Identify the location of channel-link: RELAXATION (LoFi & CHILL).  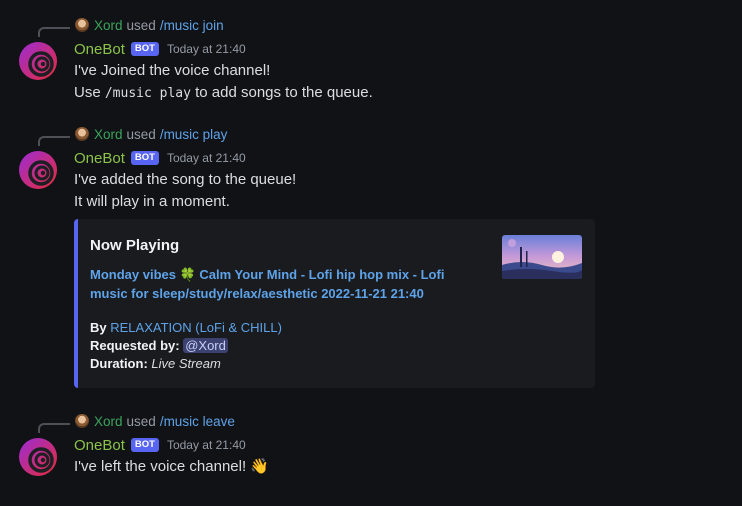
(196, 327).